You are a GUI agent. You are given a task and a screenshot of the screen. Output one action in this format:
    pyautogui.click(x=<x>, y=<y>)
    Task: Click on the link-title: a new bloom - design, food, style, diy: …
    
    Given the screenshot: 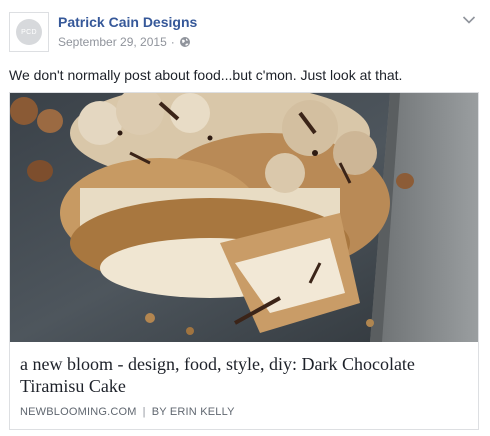 What is the action you would take?
    pyautogui.click(x=245, y=375)
    